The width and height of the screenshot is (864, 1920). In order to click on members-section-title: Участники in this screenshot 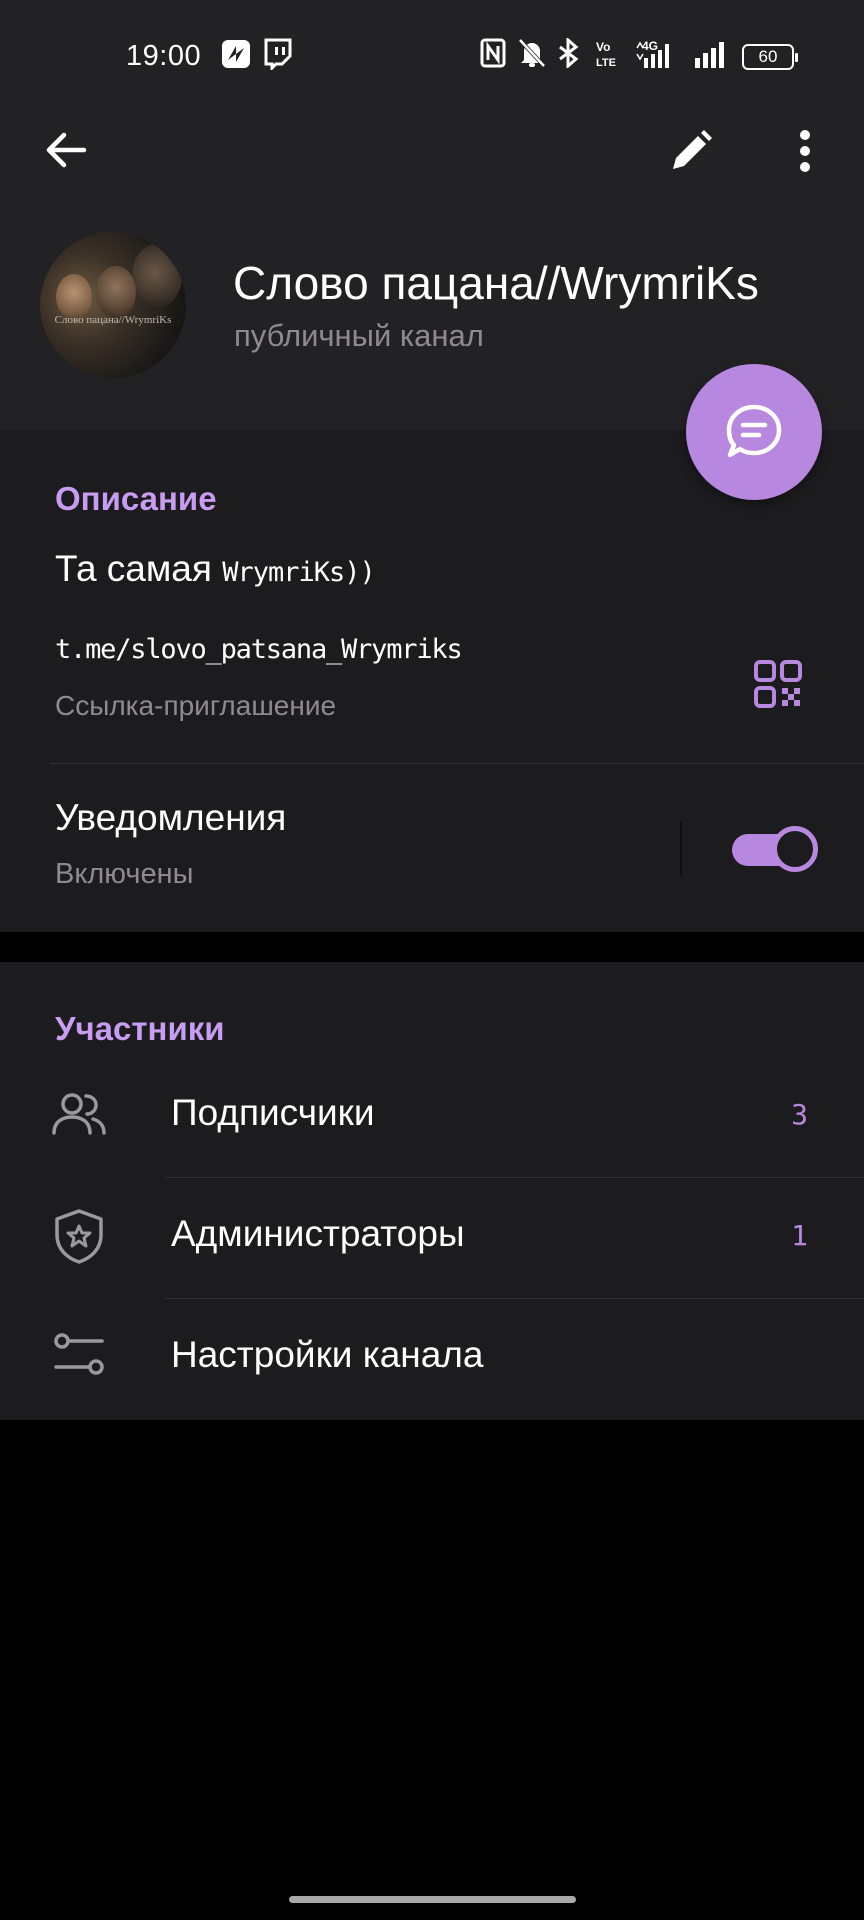, I will do `click(140, 1028)`.